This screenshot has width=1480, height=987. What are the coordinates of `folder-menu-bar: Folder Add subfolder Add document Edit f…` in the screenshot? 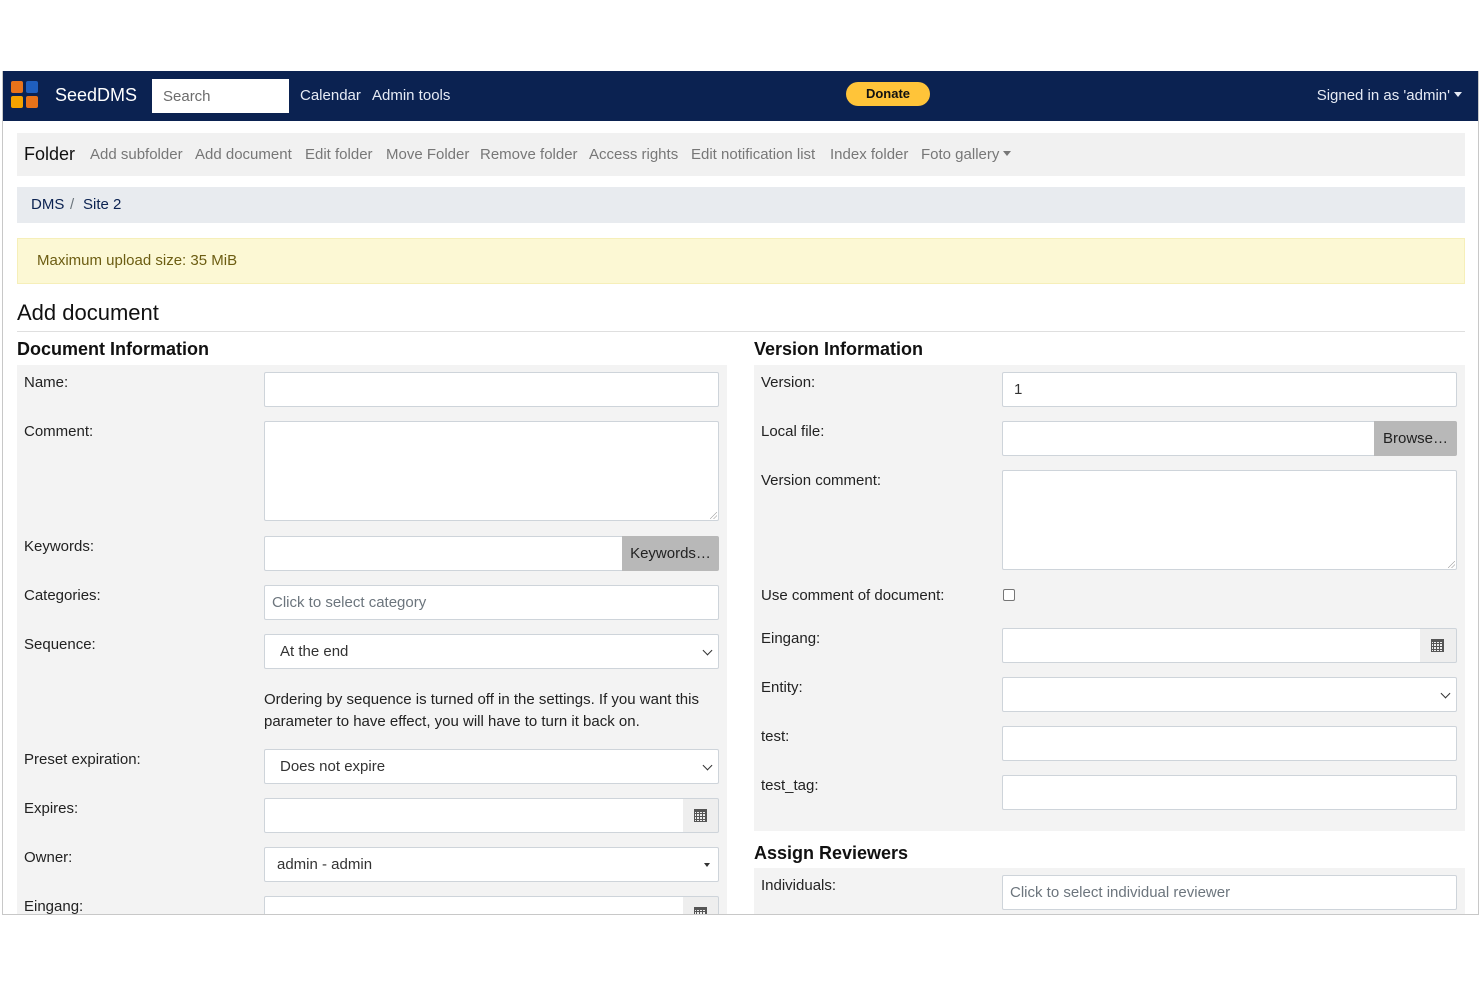 It's located at (741, 154).